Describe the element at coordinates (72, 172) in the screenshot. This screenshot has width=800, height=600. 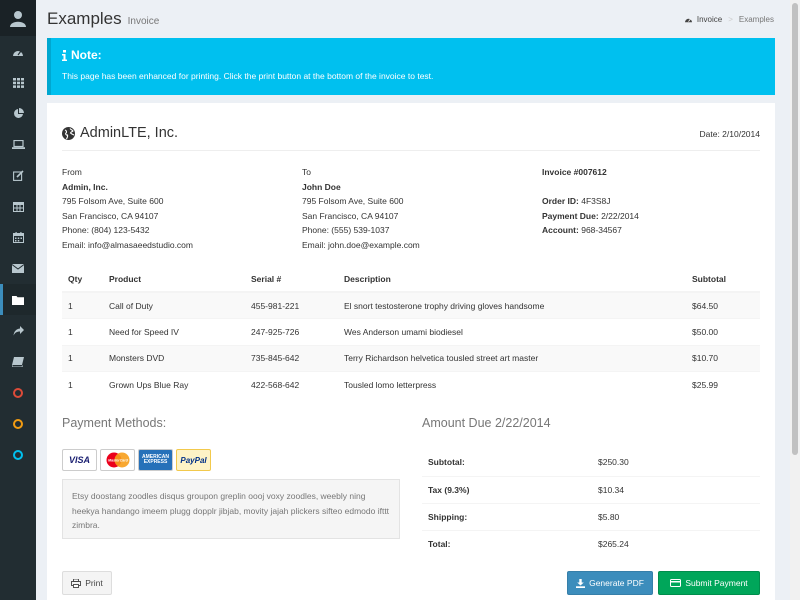
I see `from-label: From` at that location.